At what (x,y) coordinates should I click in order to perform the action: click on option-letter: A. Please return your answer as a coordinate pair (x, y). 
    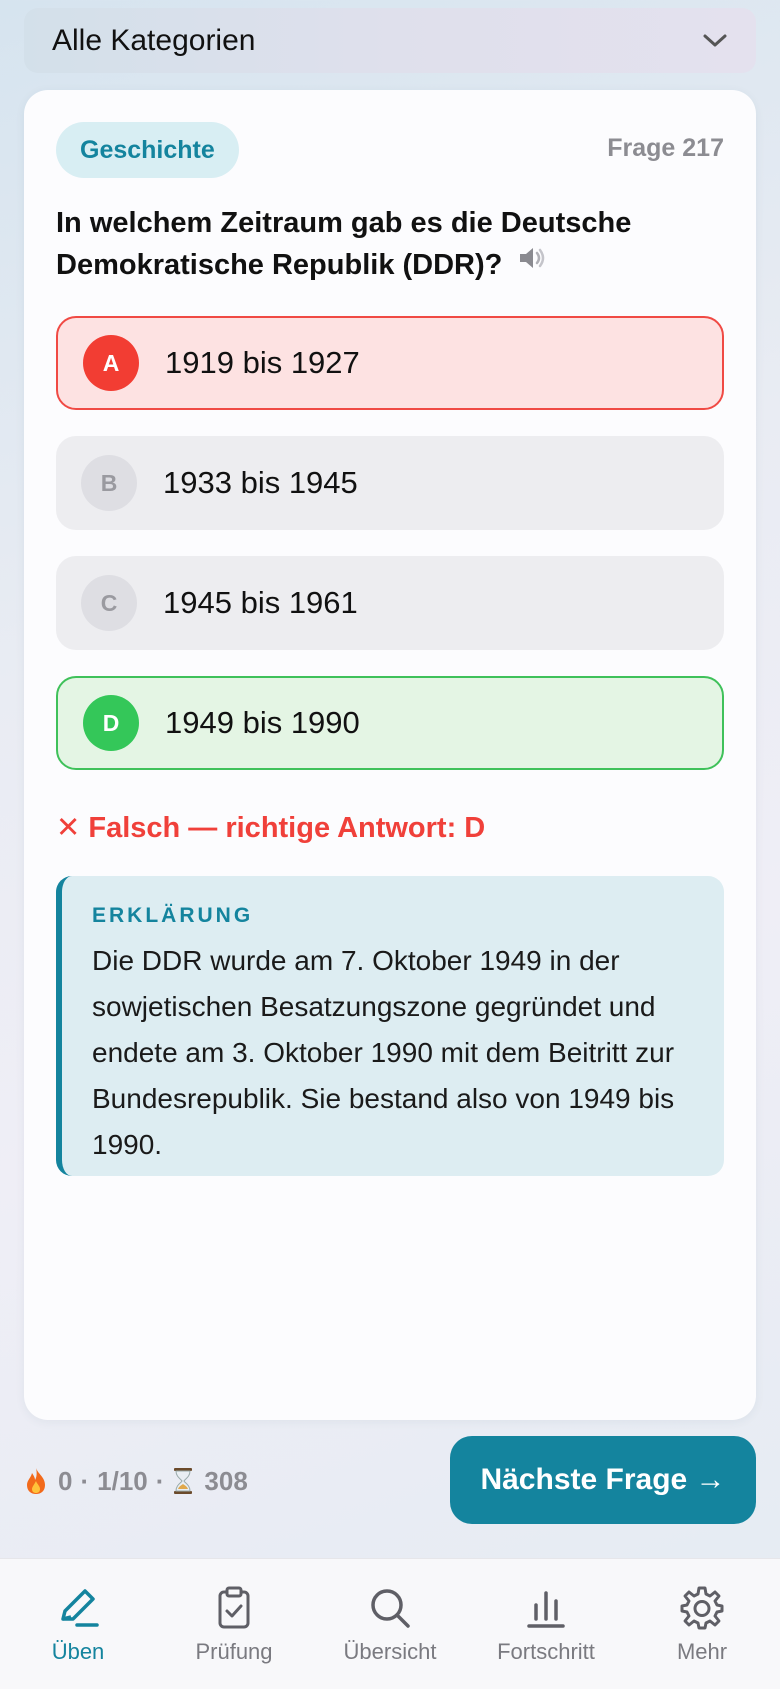
    Looking at the image, I should click on (111, 363).